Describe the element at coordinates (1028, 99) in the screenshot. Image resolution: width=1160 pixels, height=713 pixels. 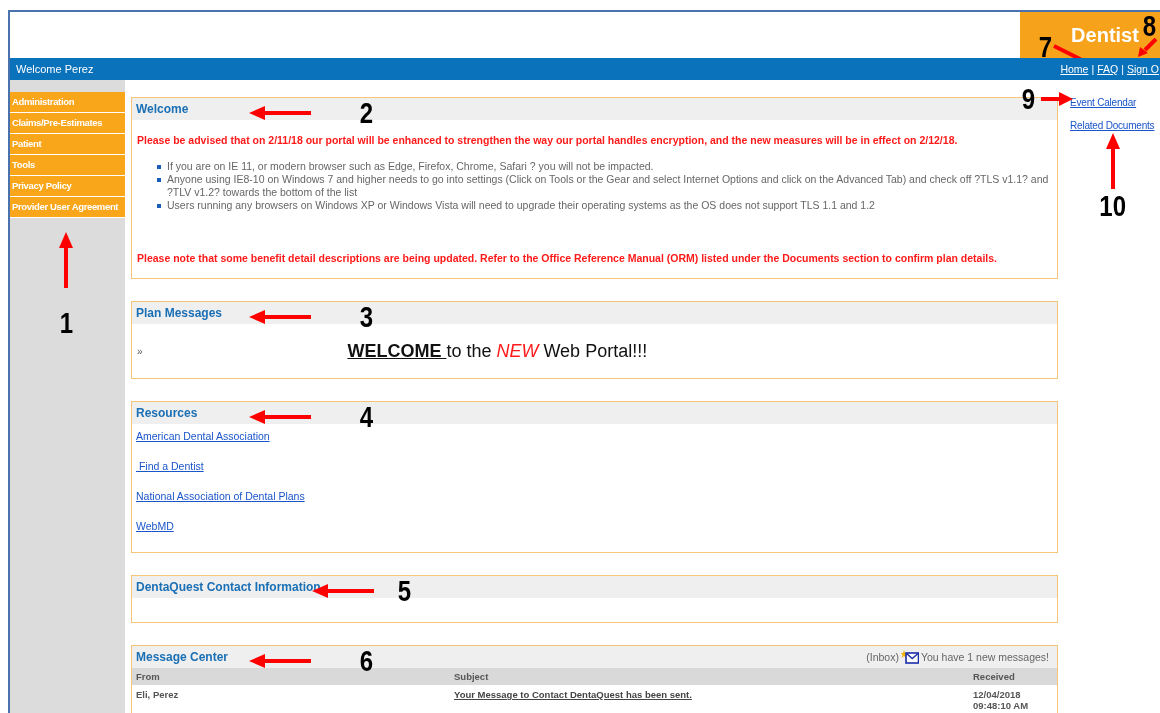
I see `callout-number: 9` at that location.